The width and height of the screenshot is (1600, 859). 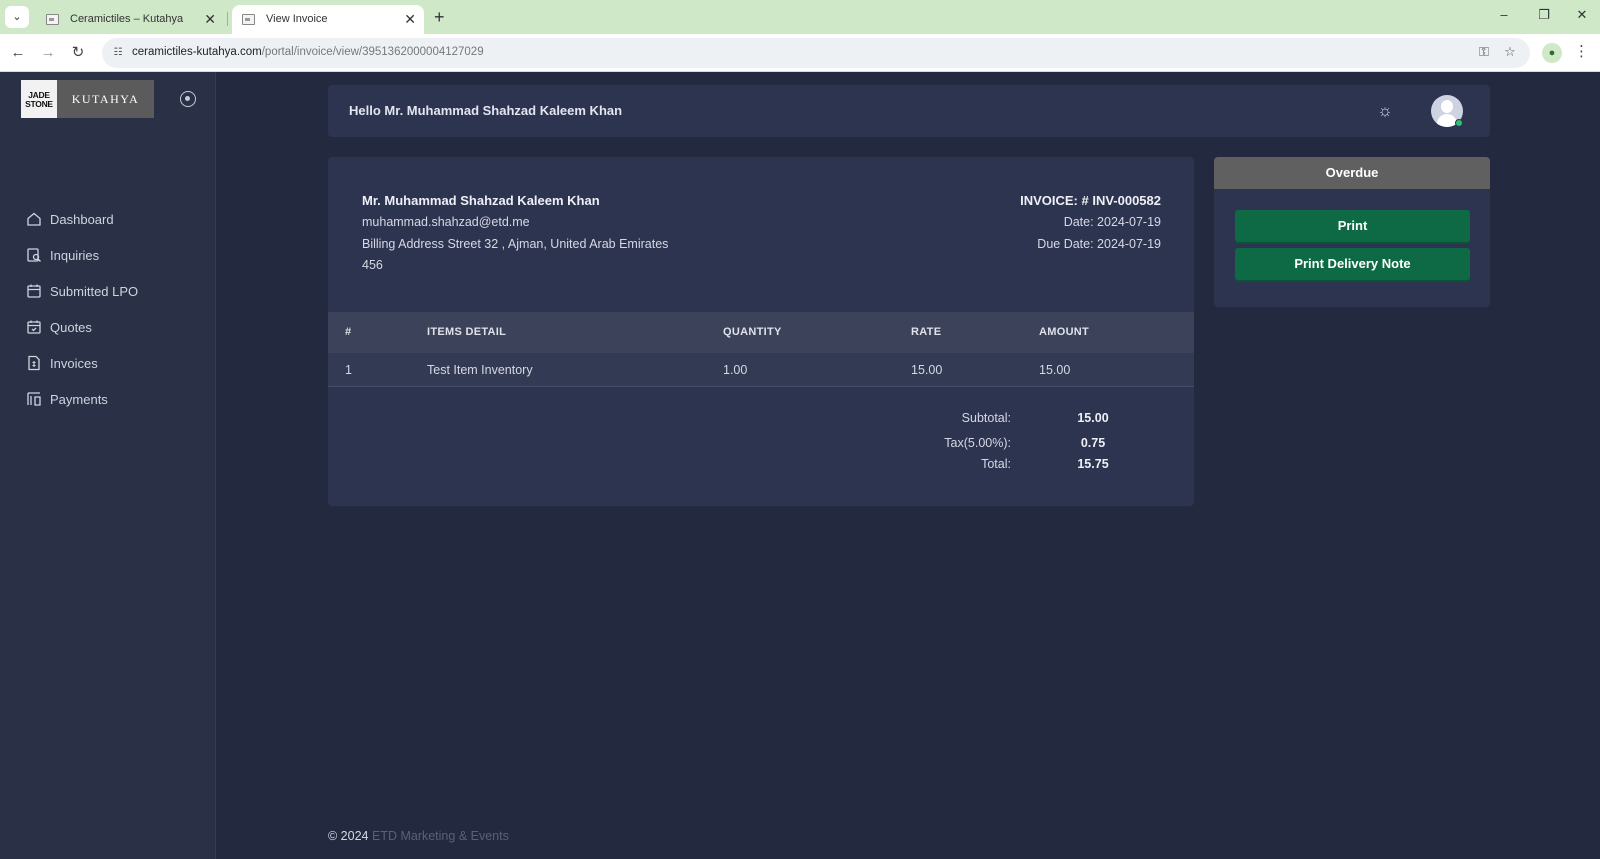 I want to click on sidebar-item-submitted-lpo: Submitted LPO, so click(x=82, y=291).